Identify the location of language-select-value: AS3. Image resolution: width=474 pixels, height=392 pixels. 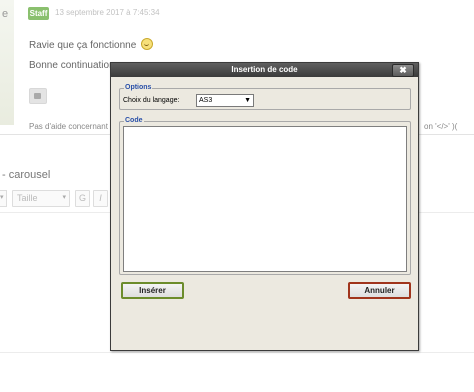
(206, 100).